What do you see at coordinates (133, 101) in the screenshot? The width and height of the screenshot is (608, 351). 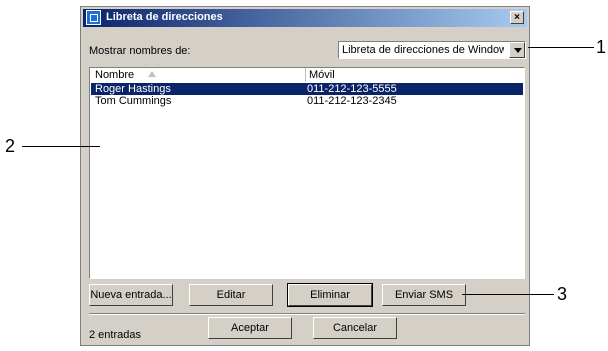 I see `contact-name: Tom Cummings` at bounding box center [133, 101].